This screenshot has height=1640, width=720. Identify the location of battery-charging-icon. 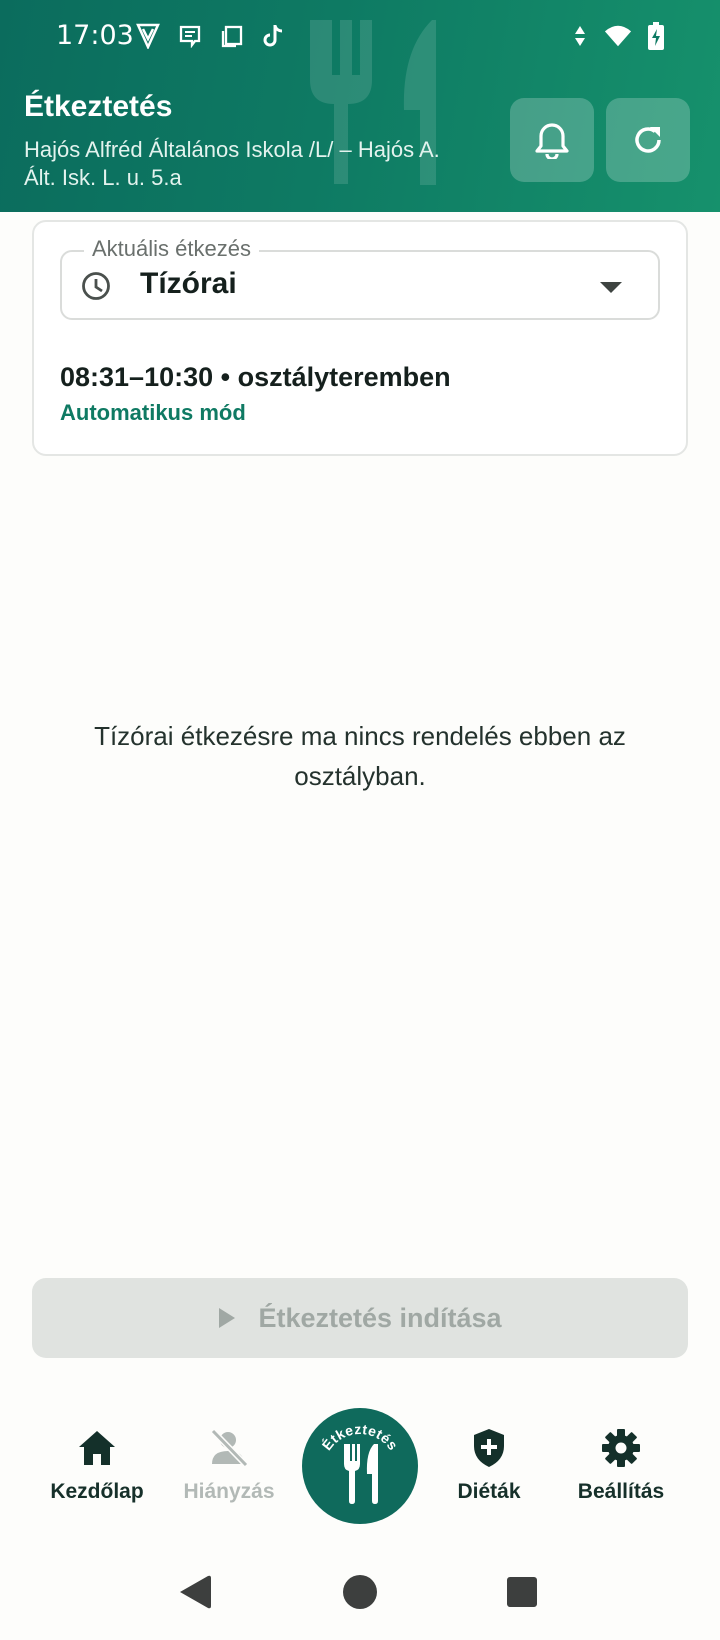
(656, 36).